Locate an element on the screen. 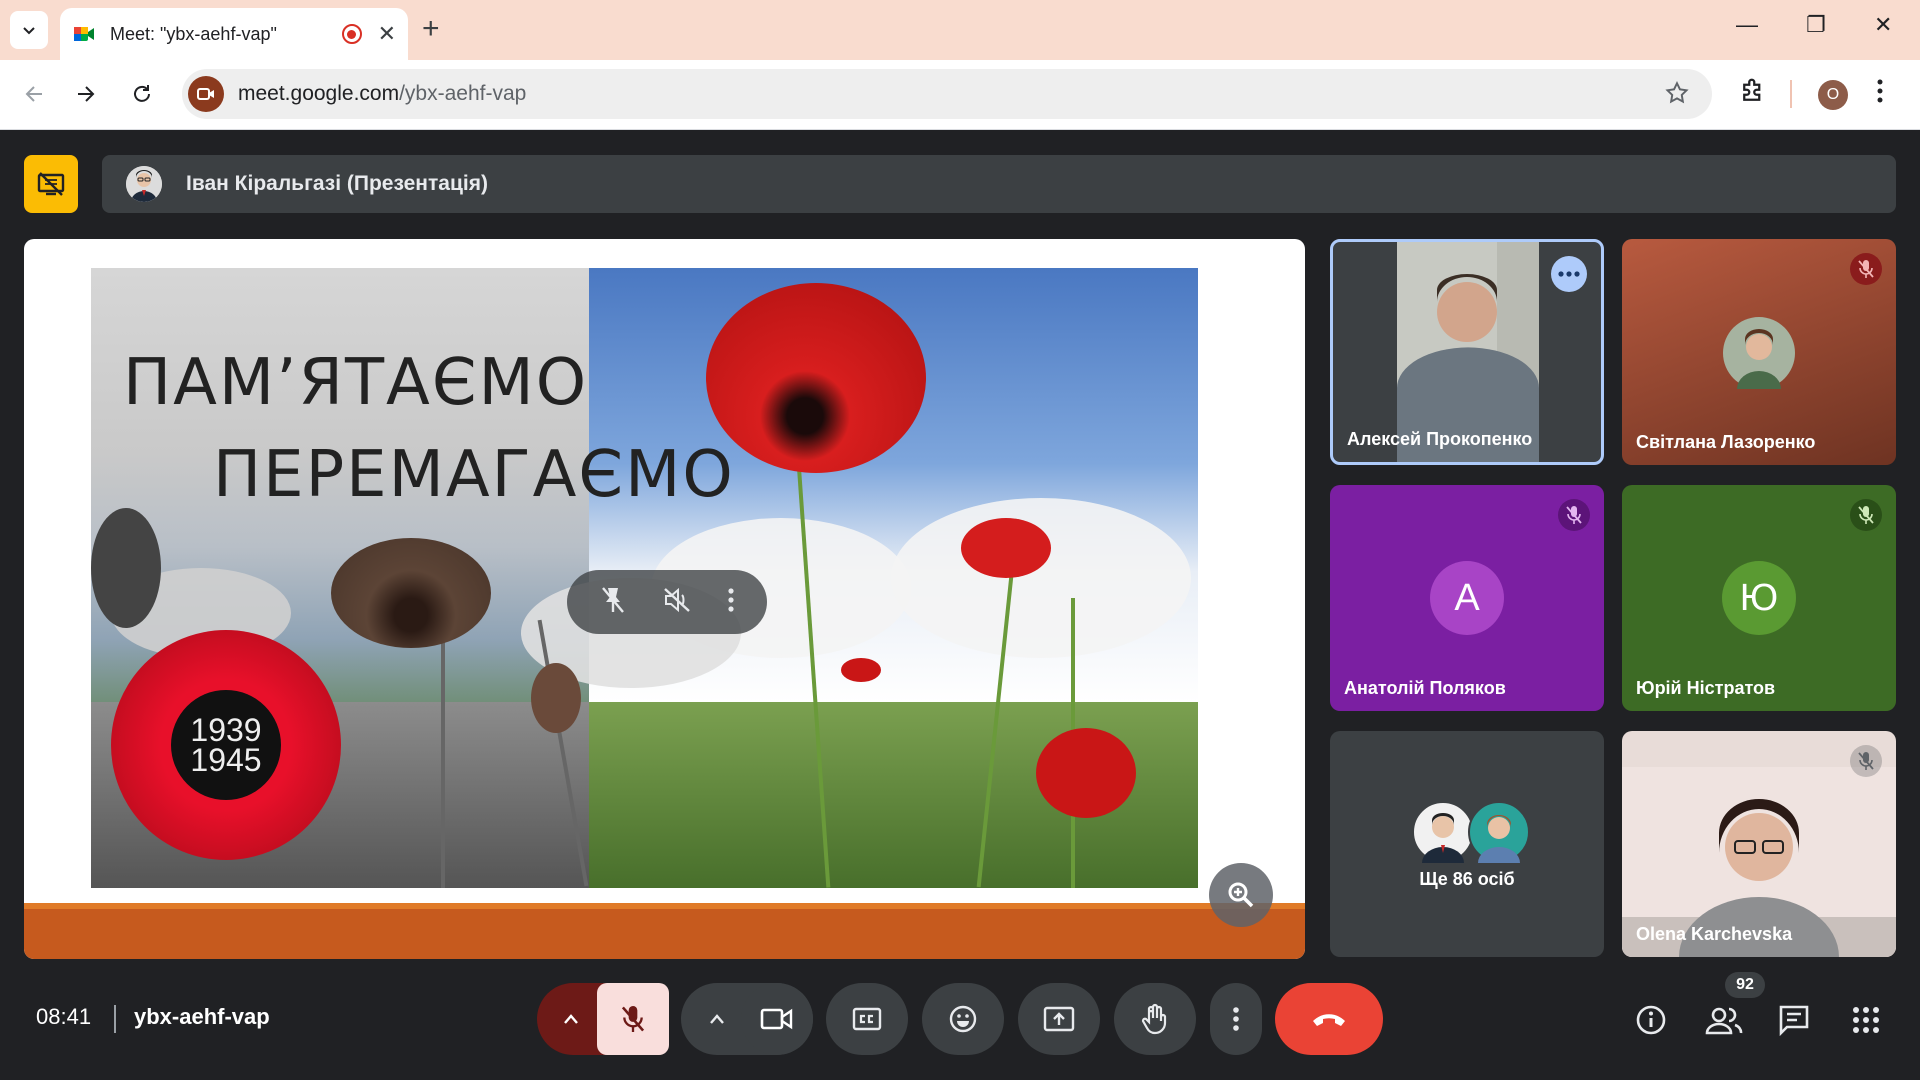 Image resolution: width=1920 pixels, height=1080 pixels. participant-tile-1: Алексей Прокопенко is located at coordinates (1467, 352).